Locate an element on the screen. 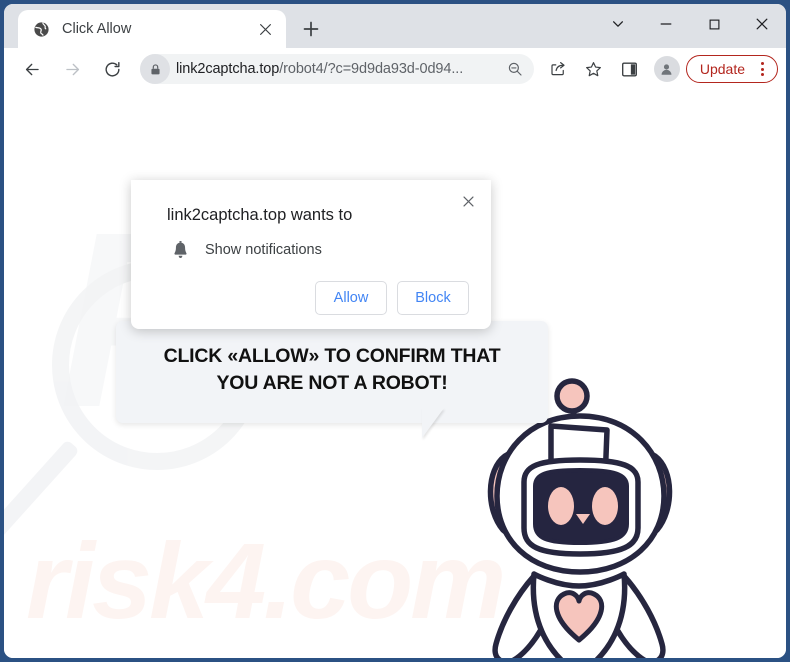  reload-icon is located at coordinates (112, 69).